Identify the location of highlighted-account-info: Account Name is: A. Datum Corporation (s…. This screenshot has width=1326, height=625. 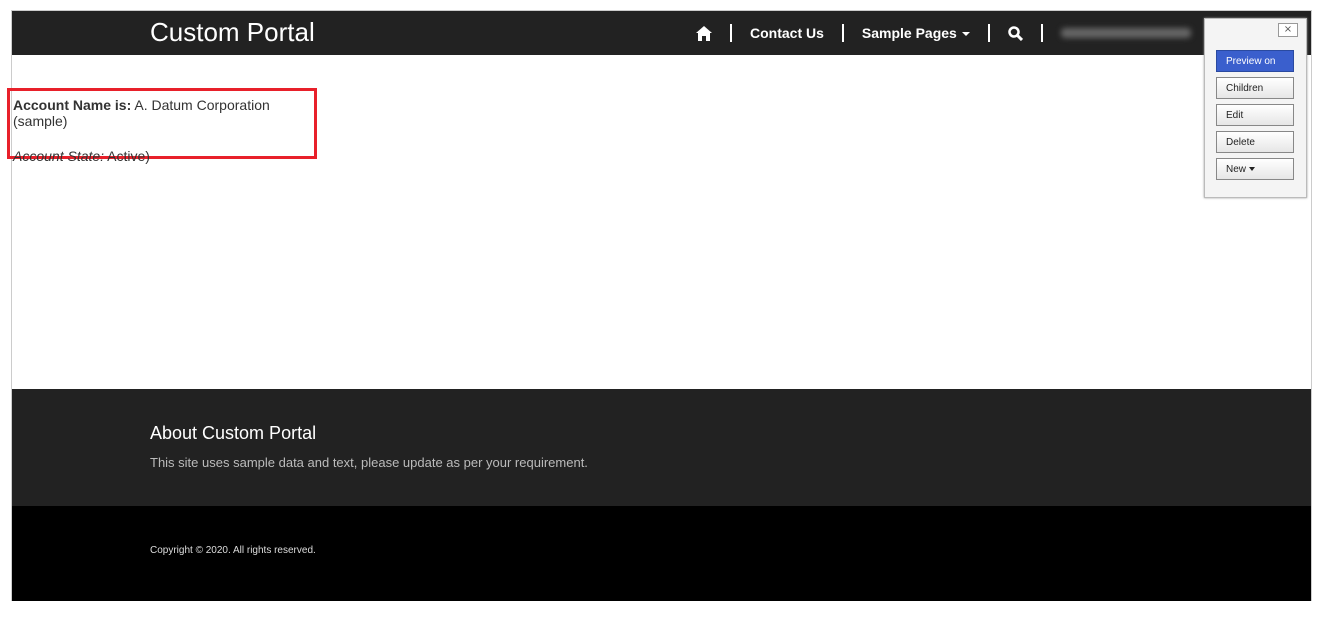
(162, 126).